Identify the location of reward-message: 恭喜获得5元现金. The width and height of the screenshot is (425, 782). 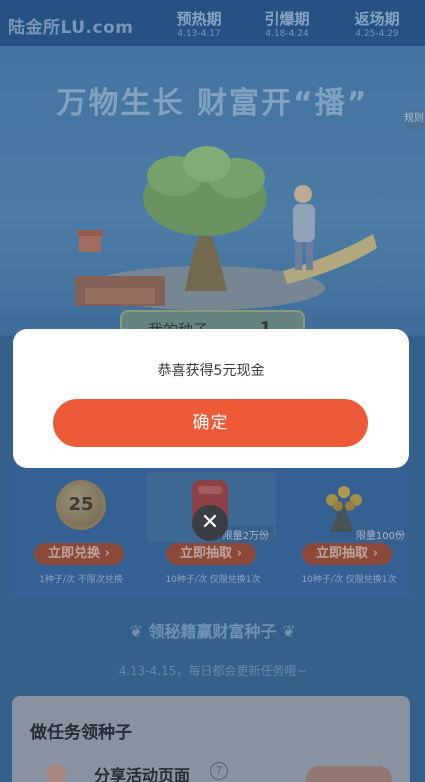
(211, 371).